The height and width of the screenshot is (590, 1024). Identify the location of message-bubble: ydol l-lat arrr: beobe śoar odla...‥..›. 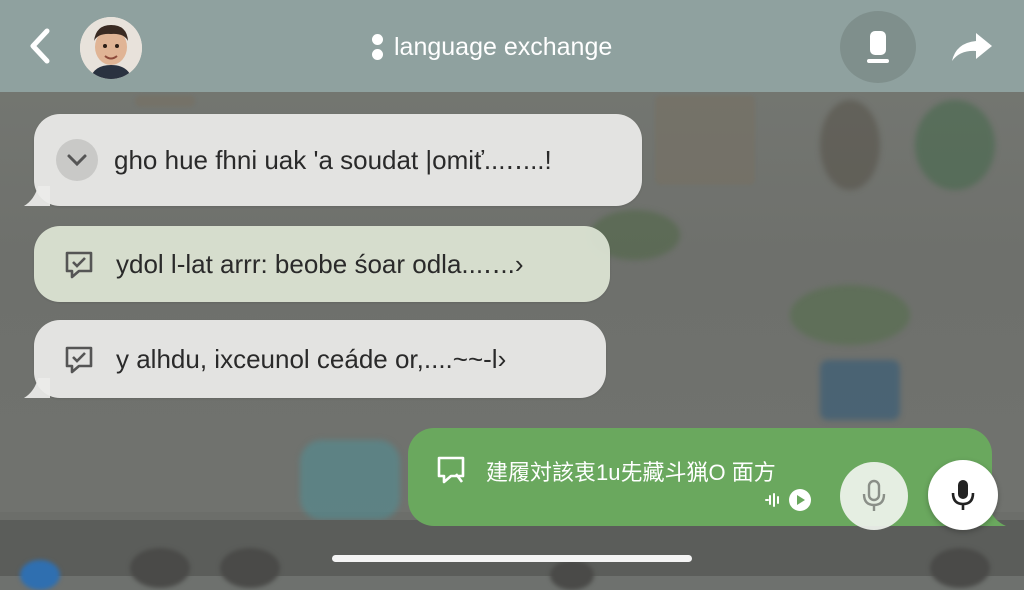
(322, 264).